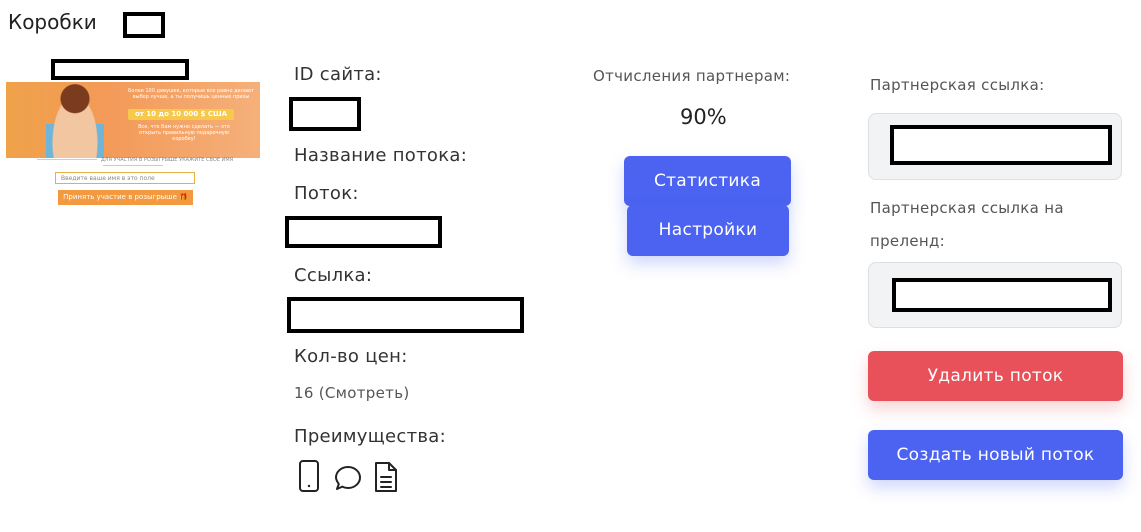 The width and height of the screenshot is (1141, 532). Describe the element at coordinates (1002, 295) in the screenshot. I see `redacted-prelend-link` at that location.